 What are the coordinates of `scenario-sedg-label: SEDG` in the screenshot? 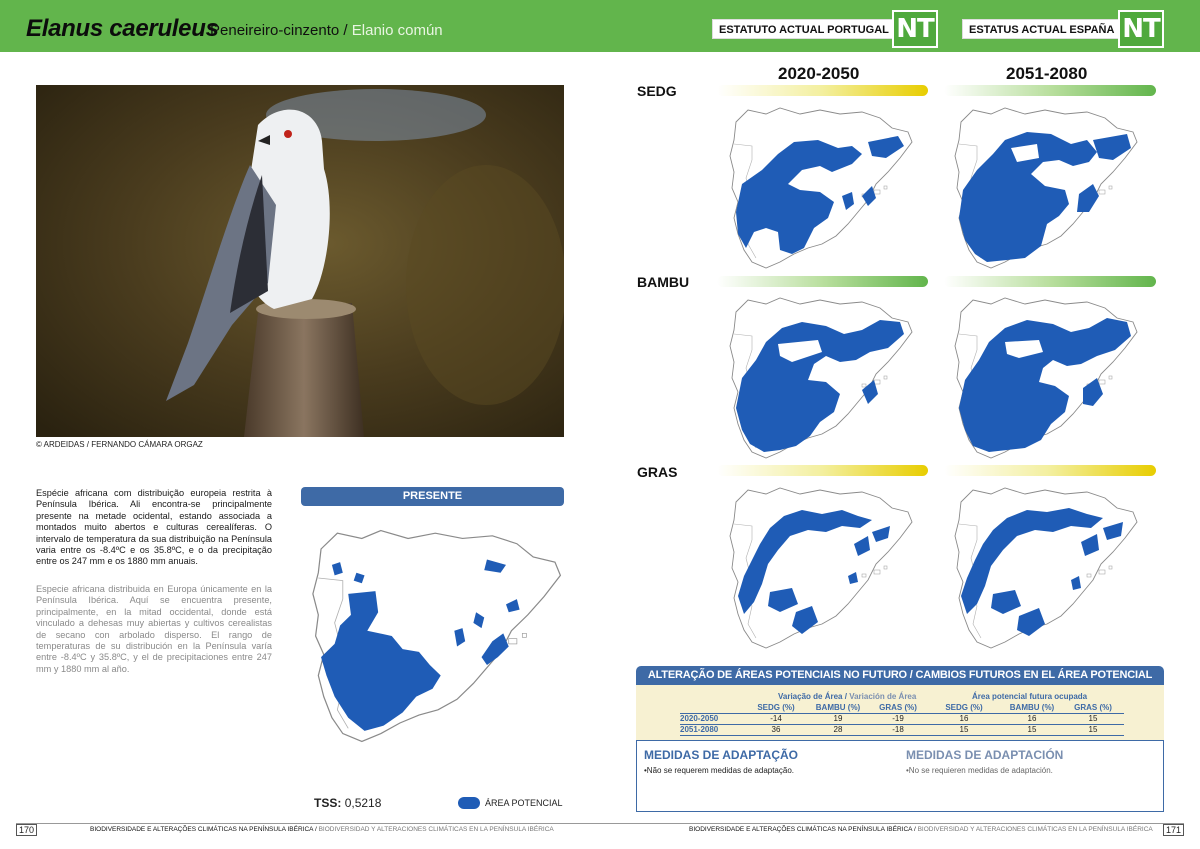 It's located at (657, 91).